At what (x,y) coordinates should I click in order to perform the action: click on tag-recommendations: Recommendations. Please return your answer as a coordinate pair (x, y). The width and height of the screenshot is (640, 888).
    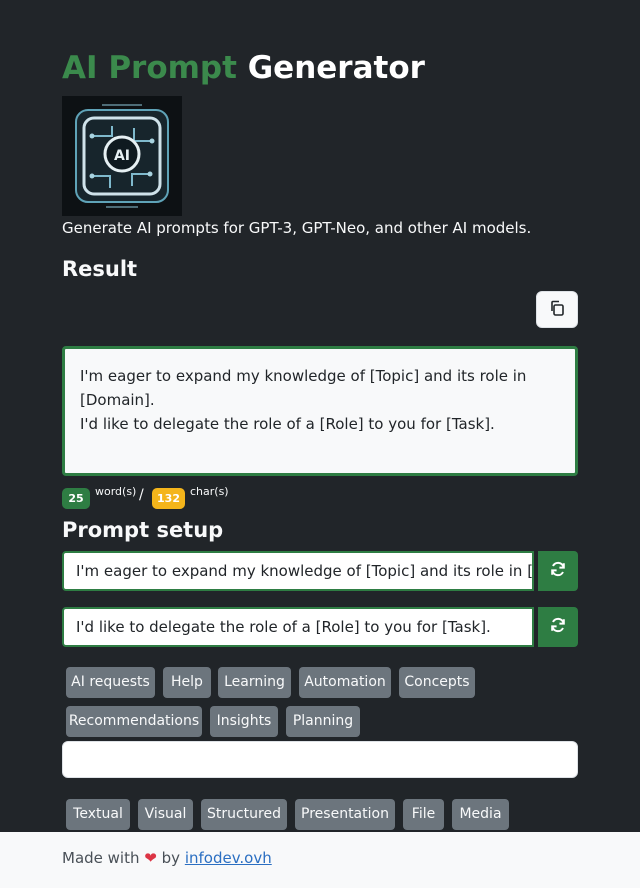
    Looking at the image, I should click on (134, 721).